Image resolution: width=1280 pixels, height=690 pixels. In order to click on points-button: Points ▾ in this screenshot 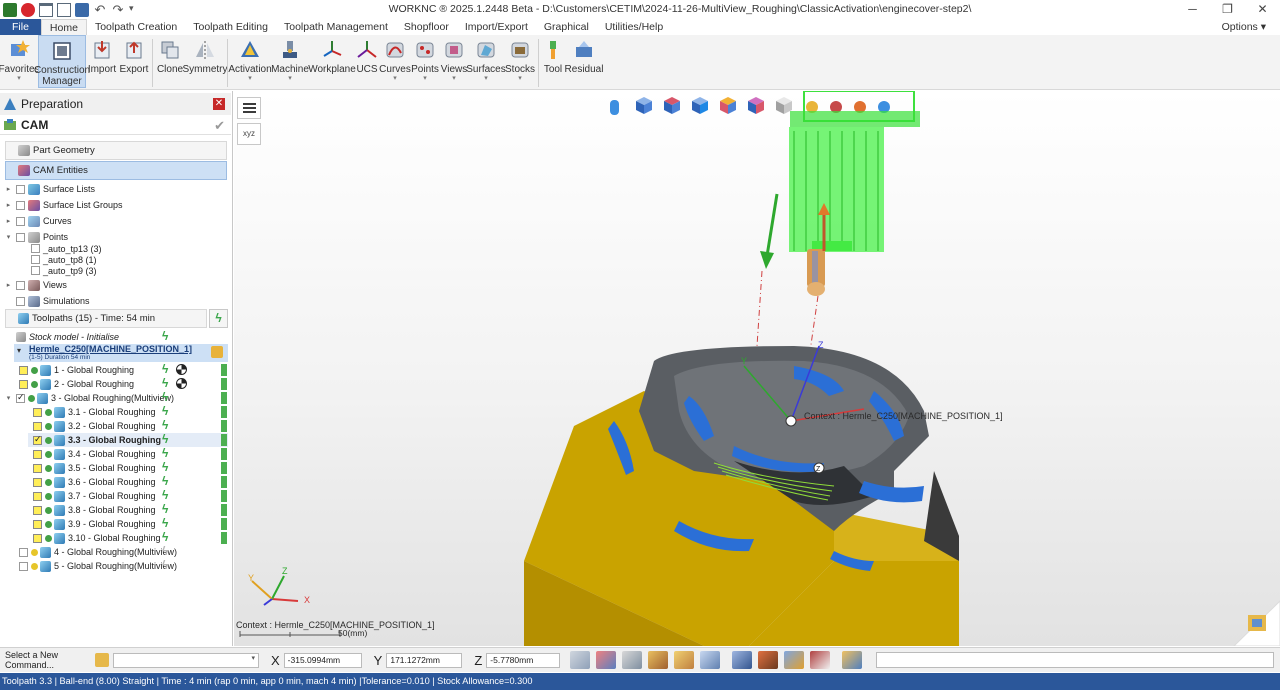, I will do `click(425, 61)`.